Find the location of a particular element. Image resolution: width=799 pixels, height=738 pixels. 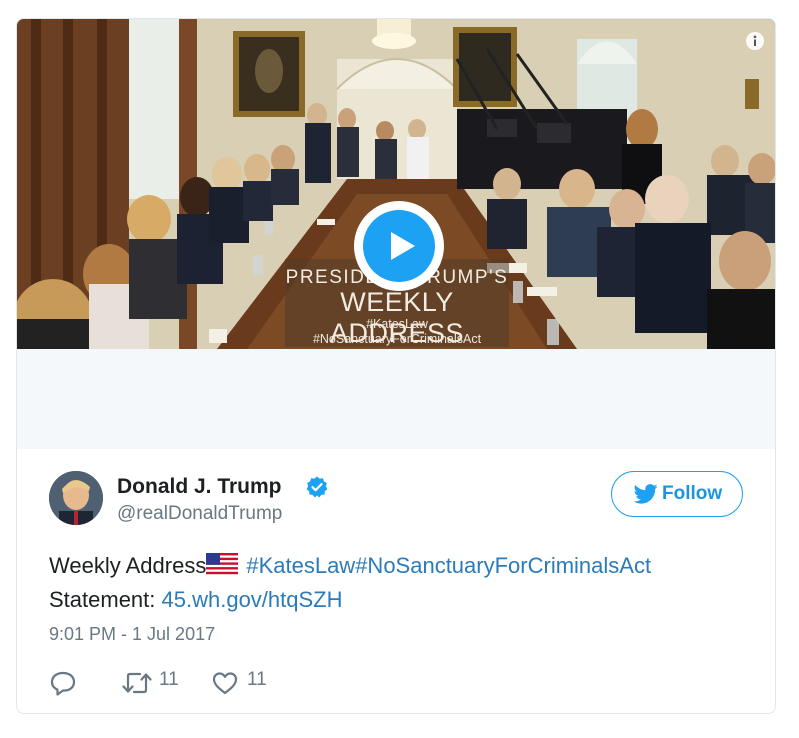

reply-icon is located at coordinates (63, 683).